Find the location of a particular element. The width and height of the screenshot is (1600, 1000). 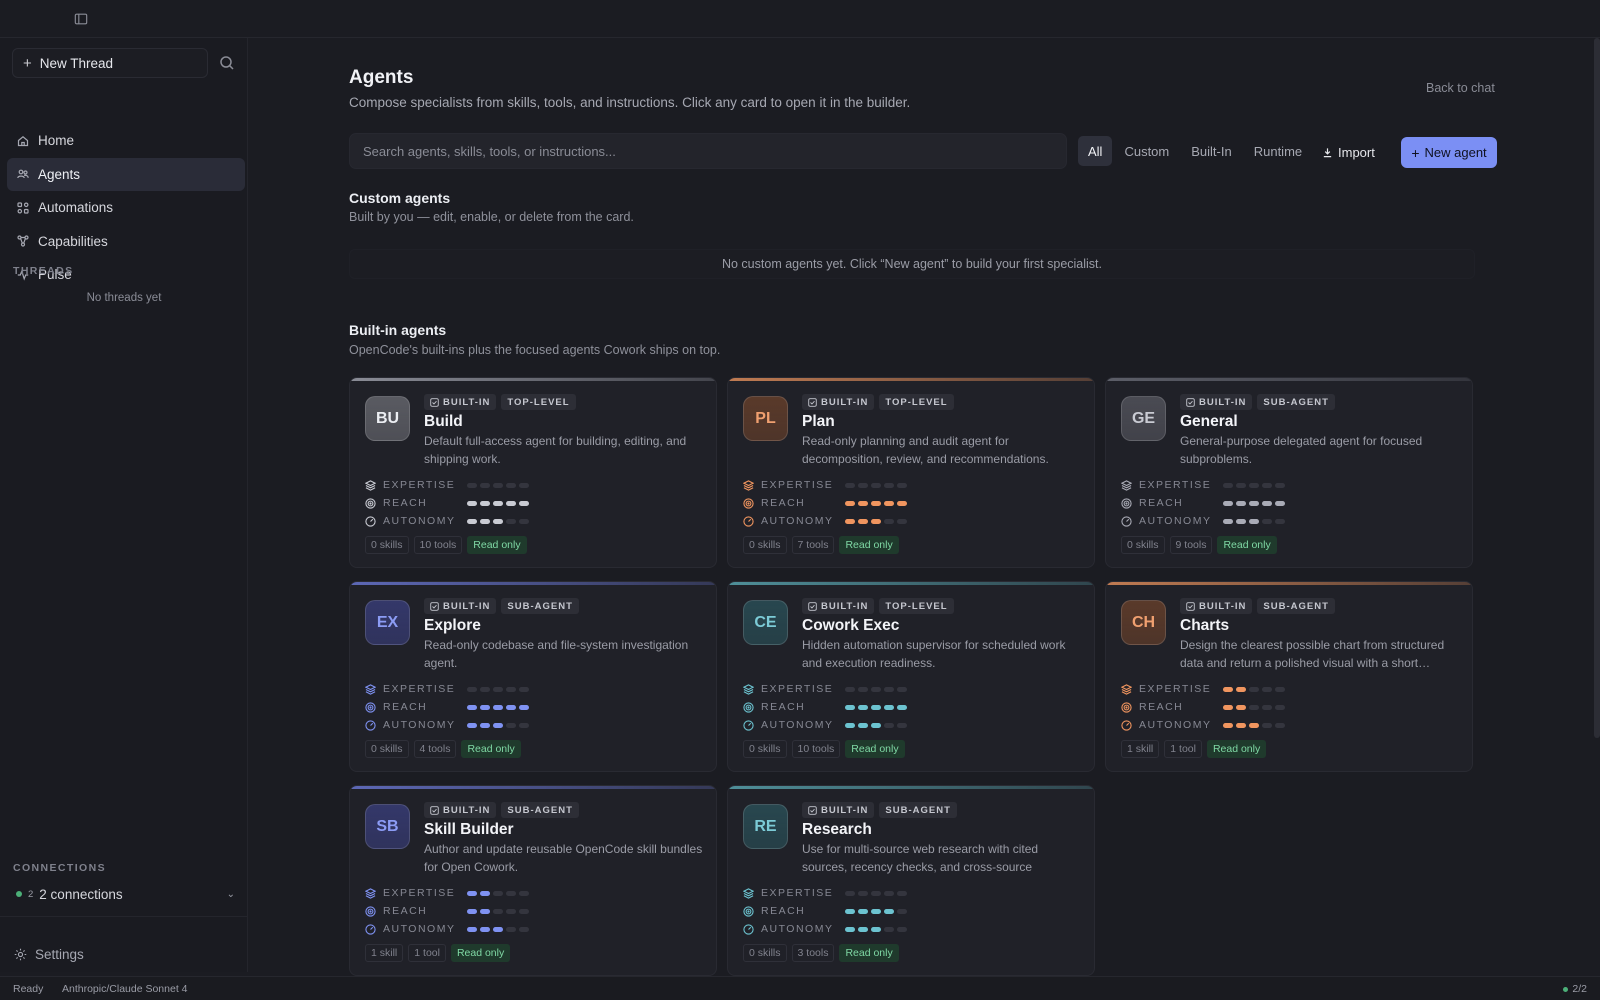

connections-dropdown: 2 2 connections ⌄ is located at coordinates (124, 894).